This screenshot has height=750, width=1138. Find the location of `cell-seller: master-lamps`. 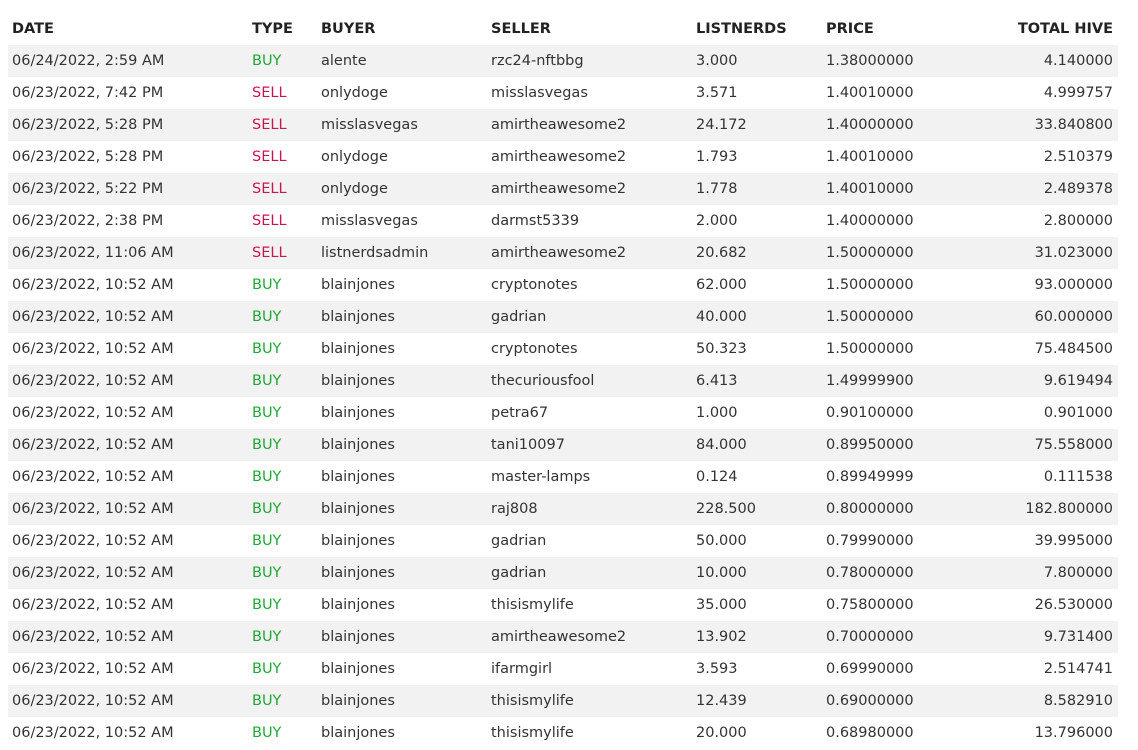

cell-seller: master-lamps is located at coordinates (541, 477).